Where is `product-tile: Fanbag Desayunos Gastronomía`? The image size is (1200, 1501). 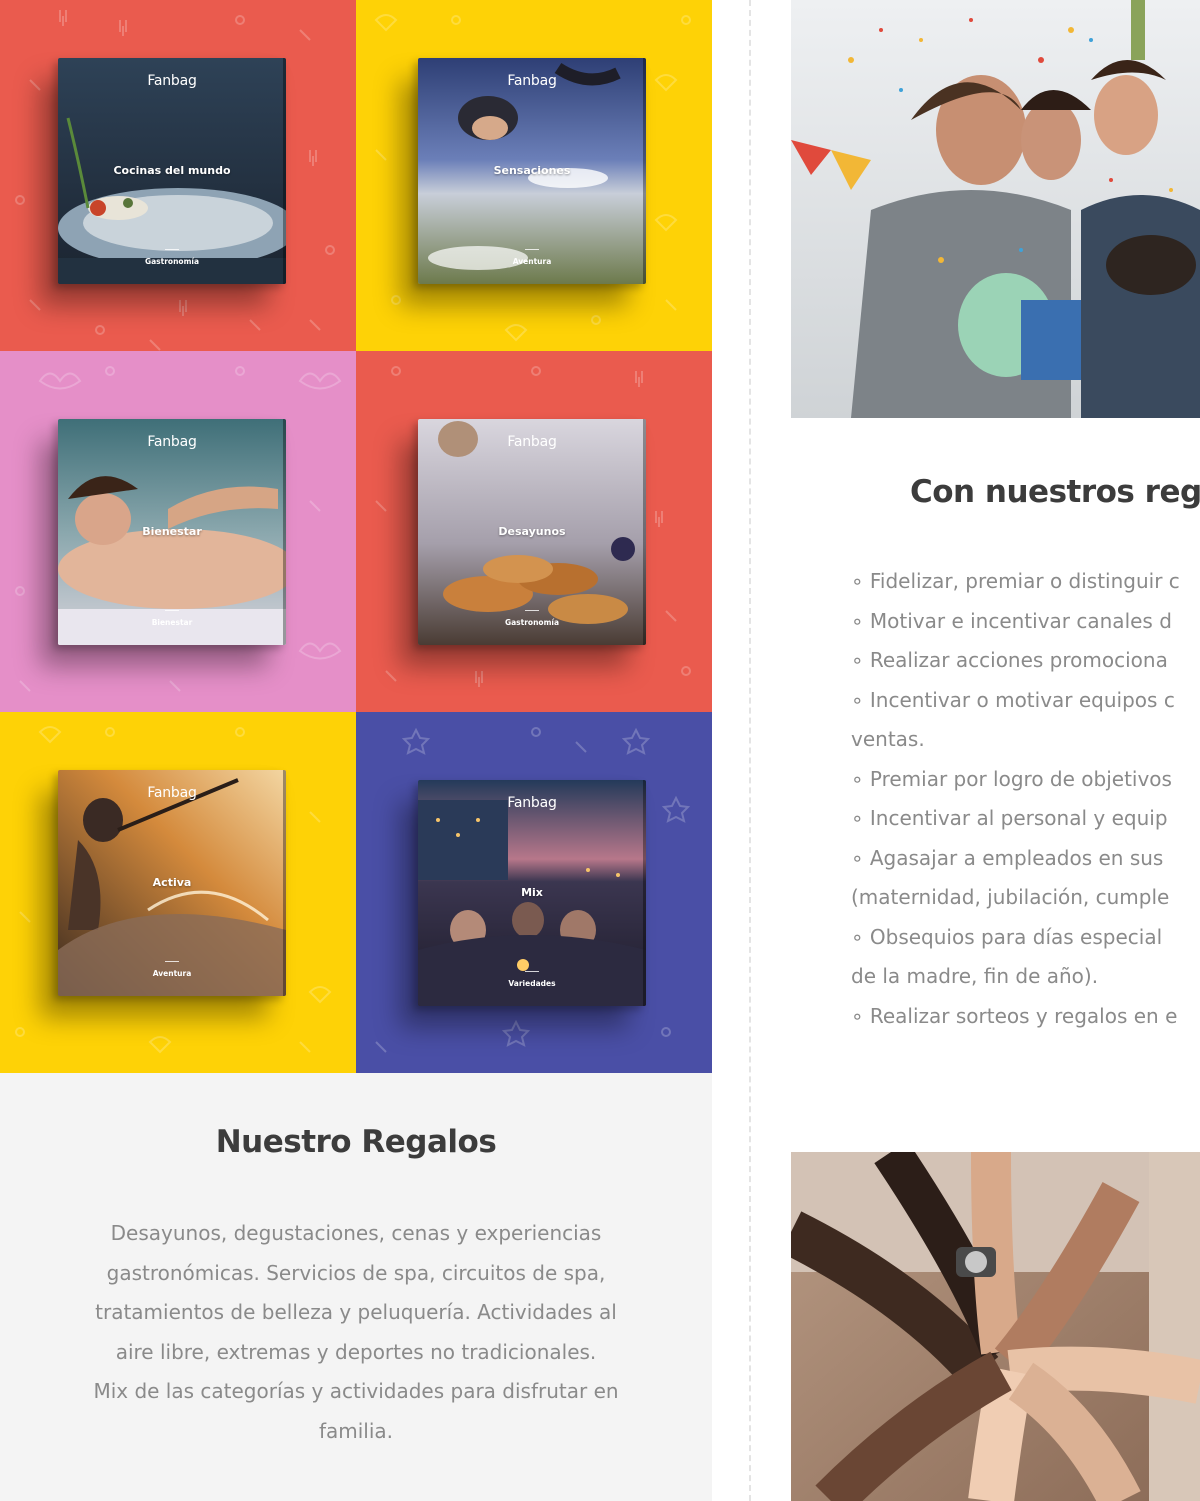 product-tile: Fanbag Desayunos Gastronomía is located at coordinates (534, 531).